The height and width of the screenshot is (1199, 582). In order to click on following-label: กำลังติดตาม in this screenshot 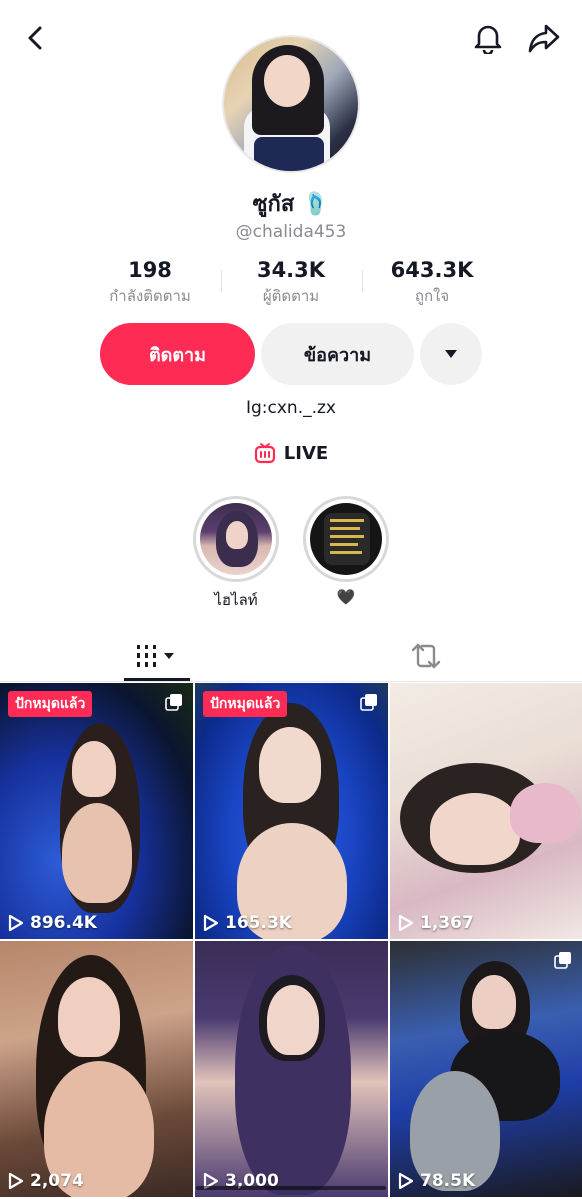, I will do `click(150, 296)`.